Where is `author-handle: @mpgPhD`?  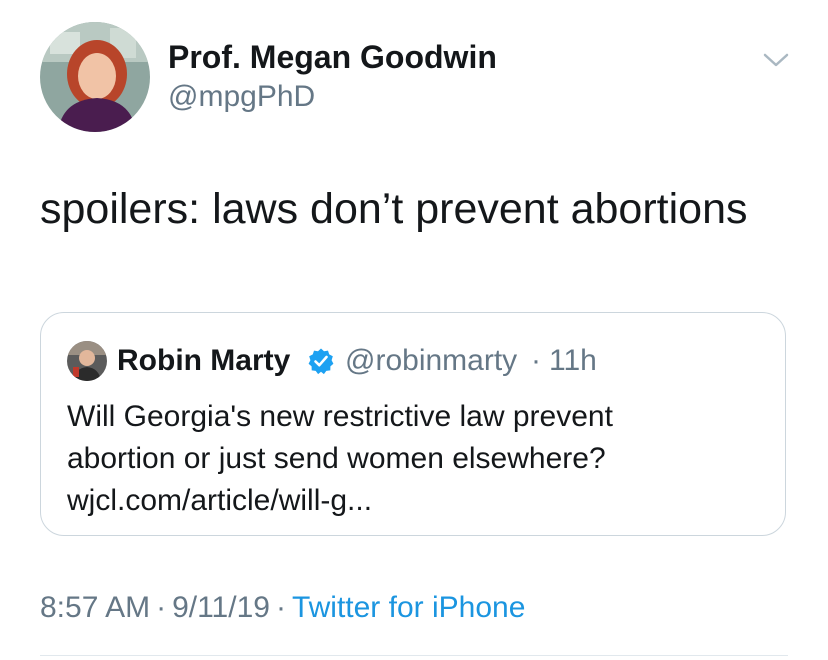 author-handle: @mpgPhD is located at coordinates (241, 97).